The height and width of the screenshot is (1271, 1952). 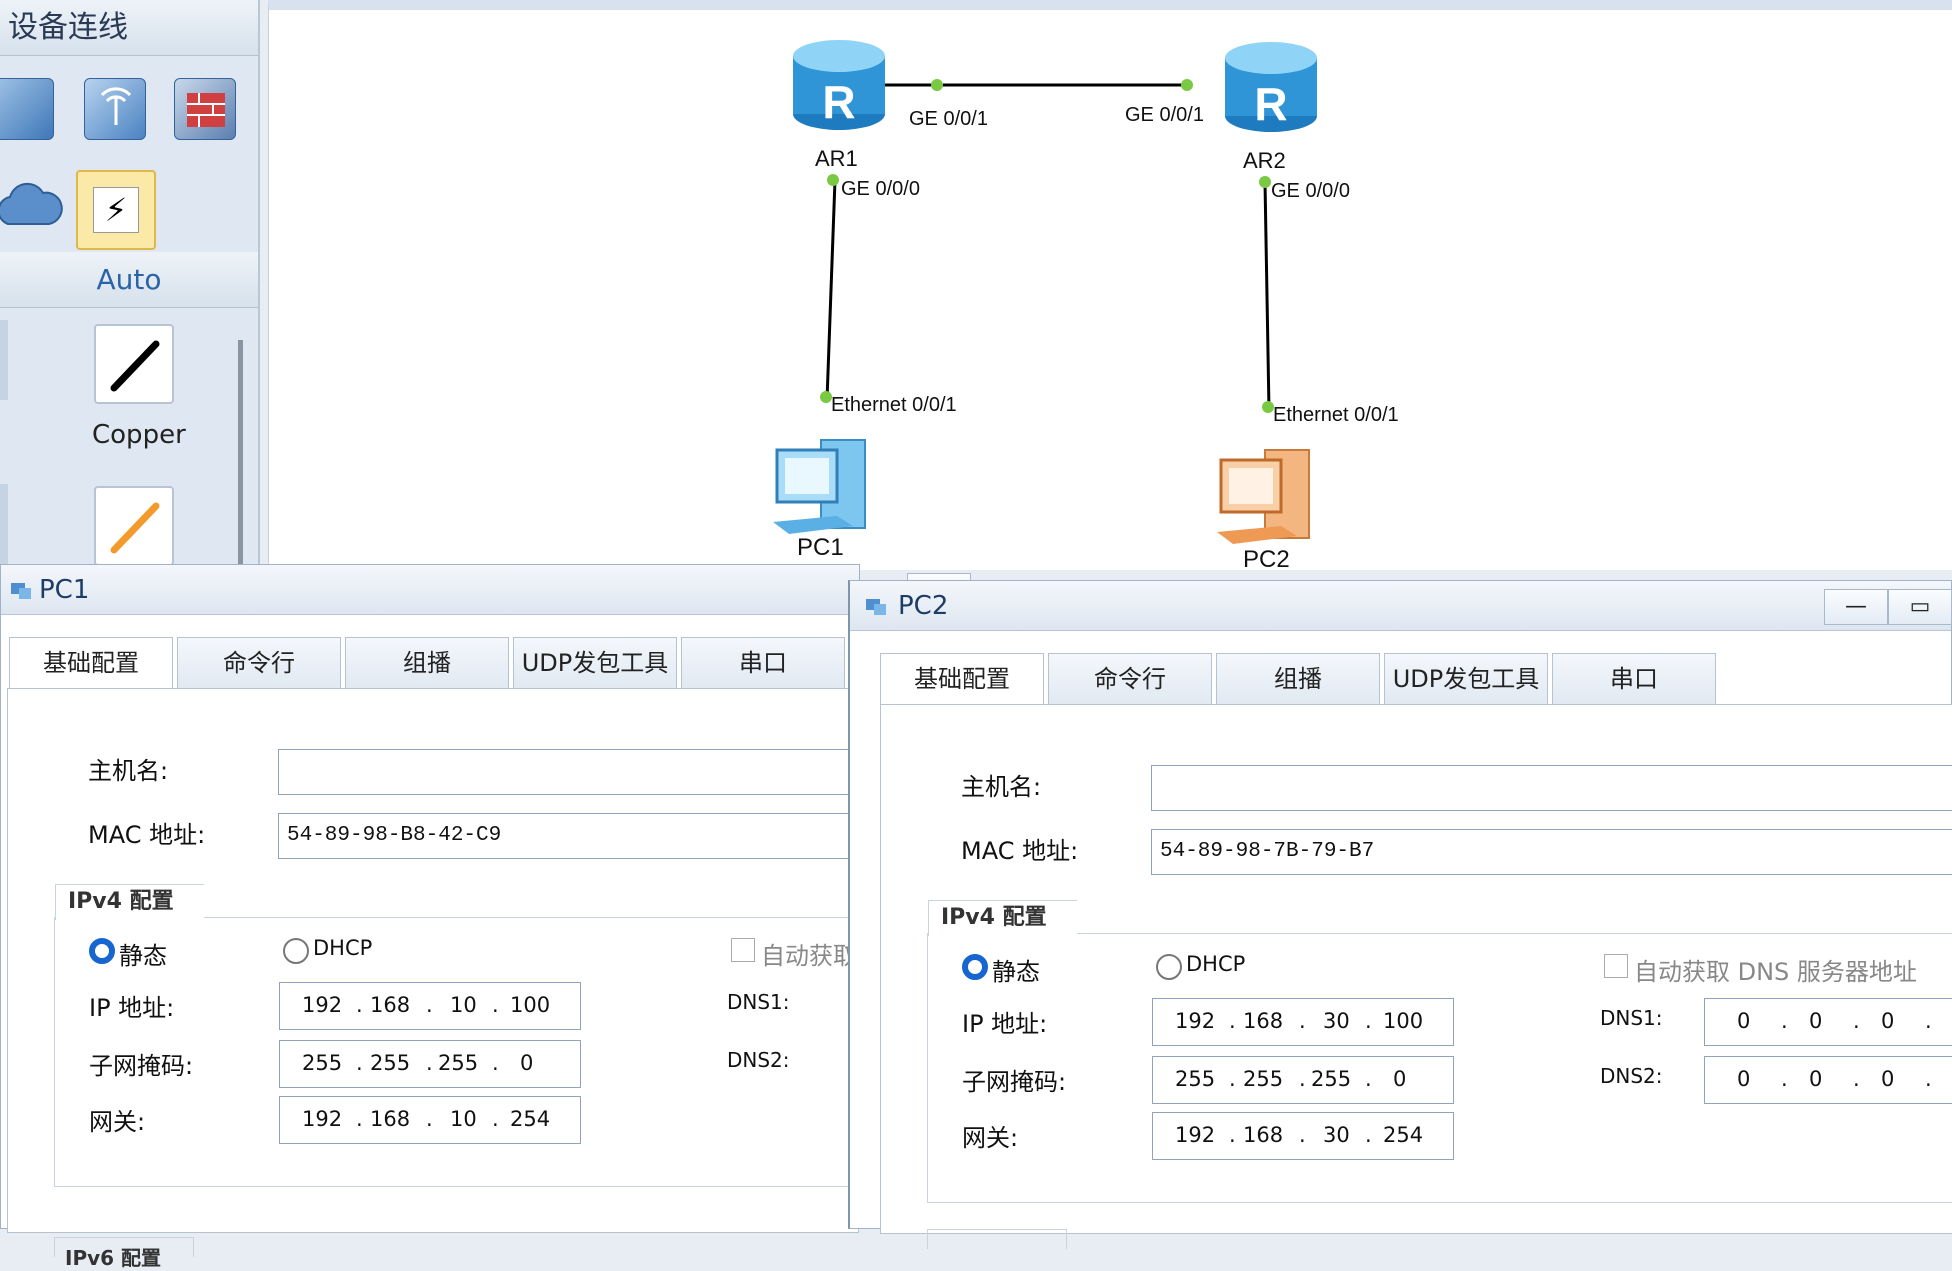 What do you see at coordinates (430, 1006) in the screenshot?
I see `ip-input: 192. 168. 10. 100` at bounding box center [430, 1006].